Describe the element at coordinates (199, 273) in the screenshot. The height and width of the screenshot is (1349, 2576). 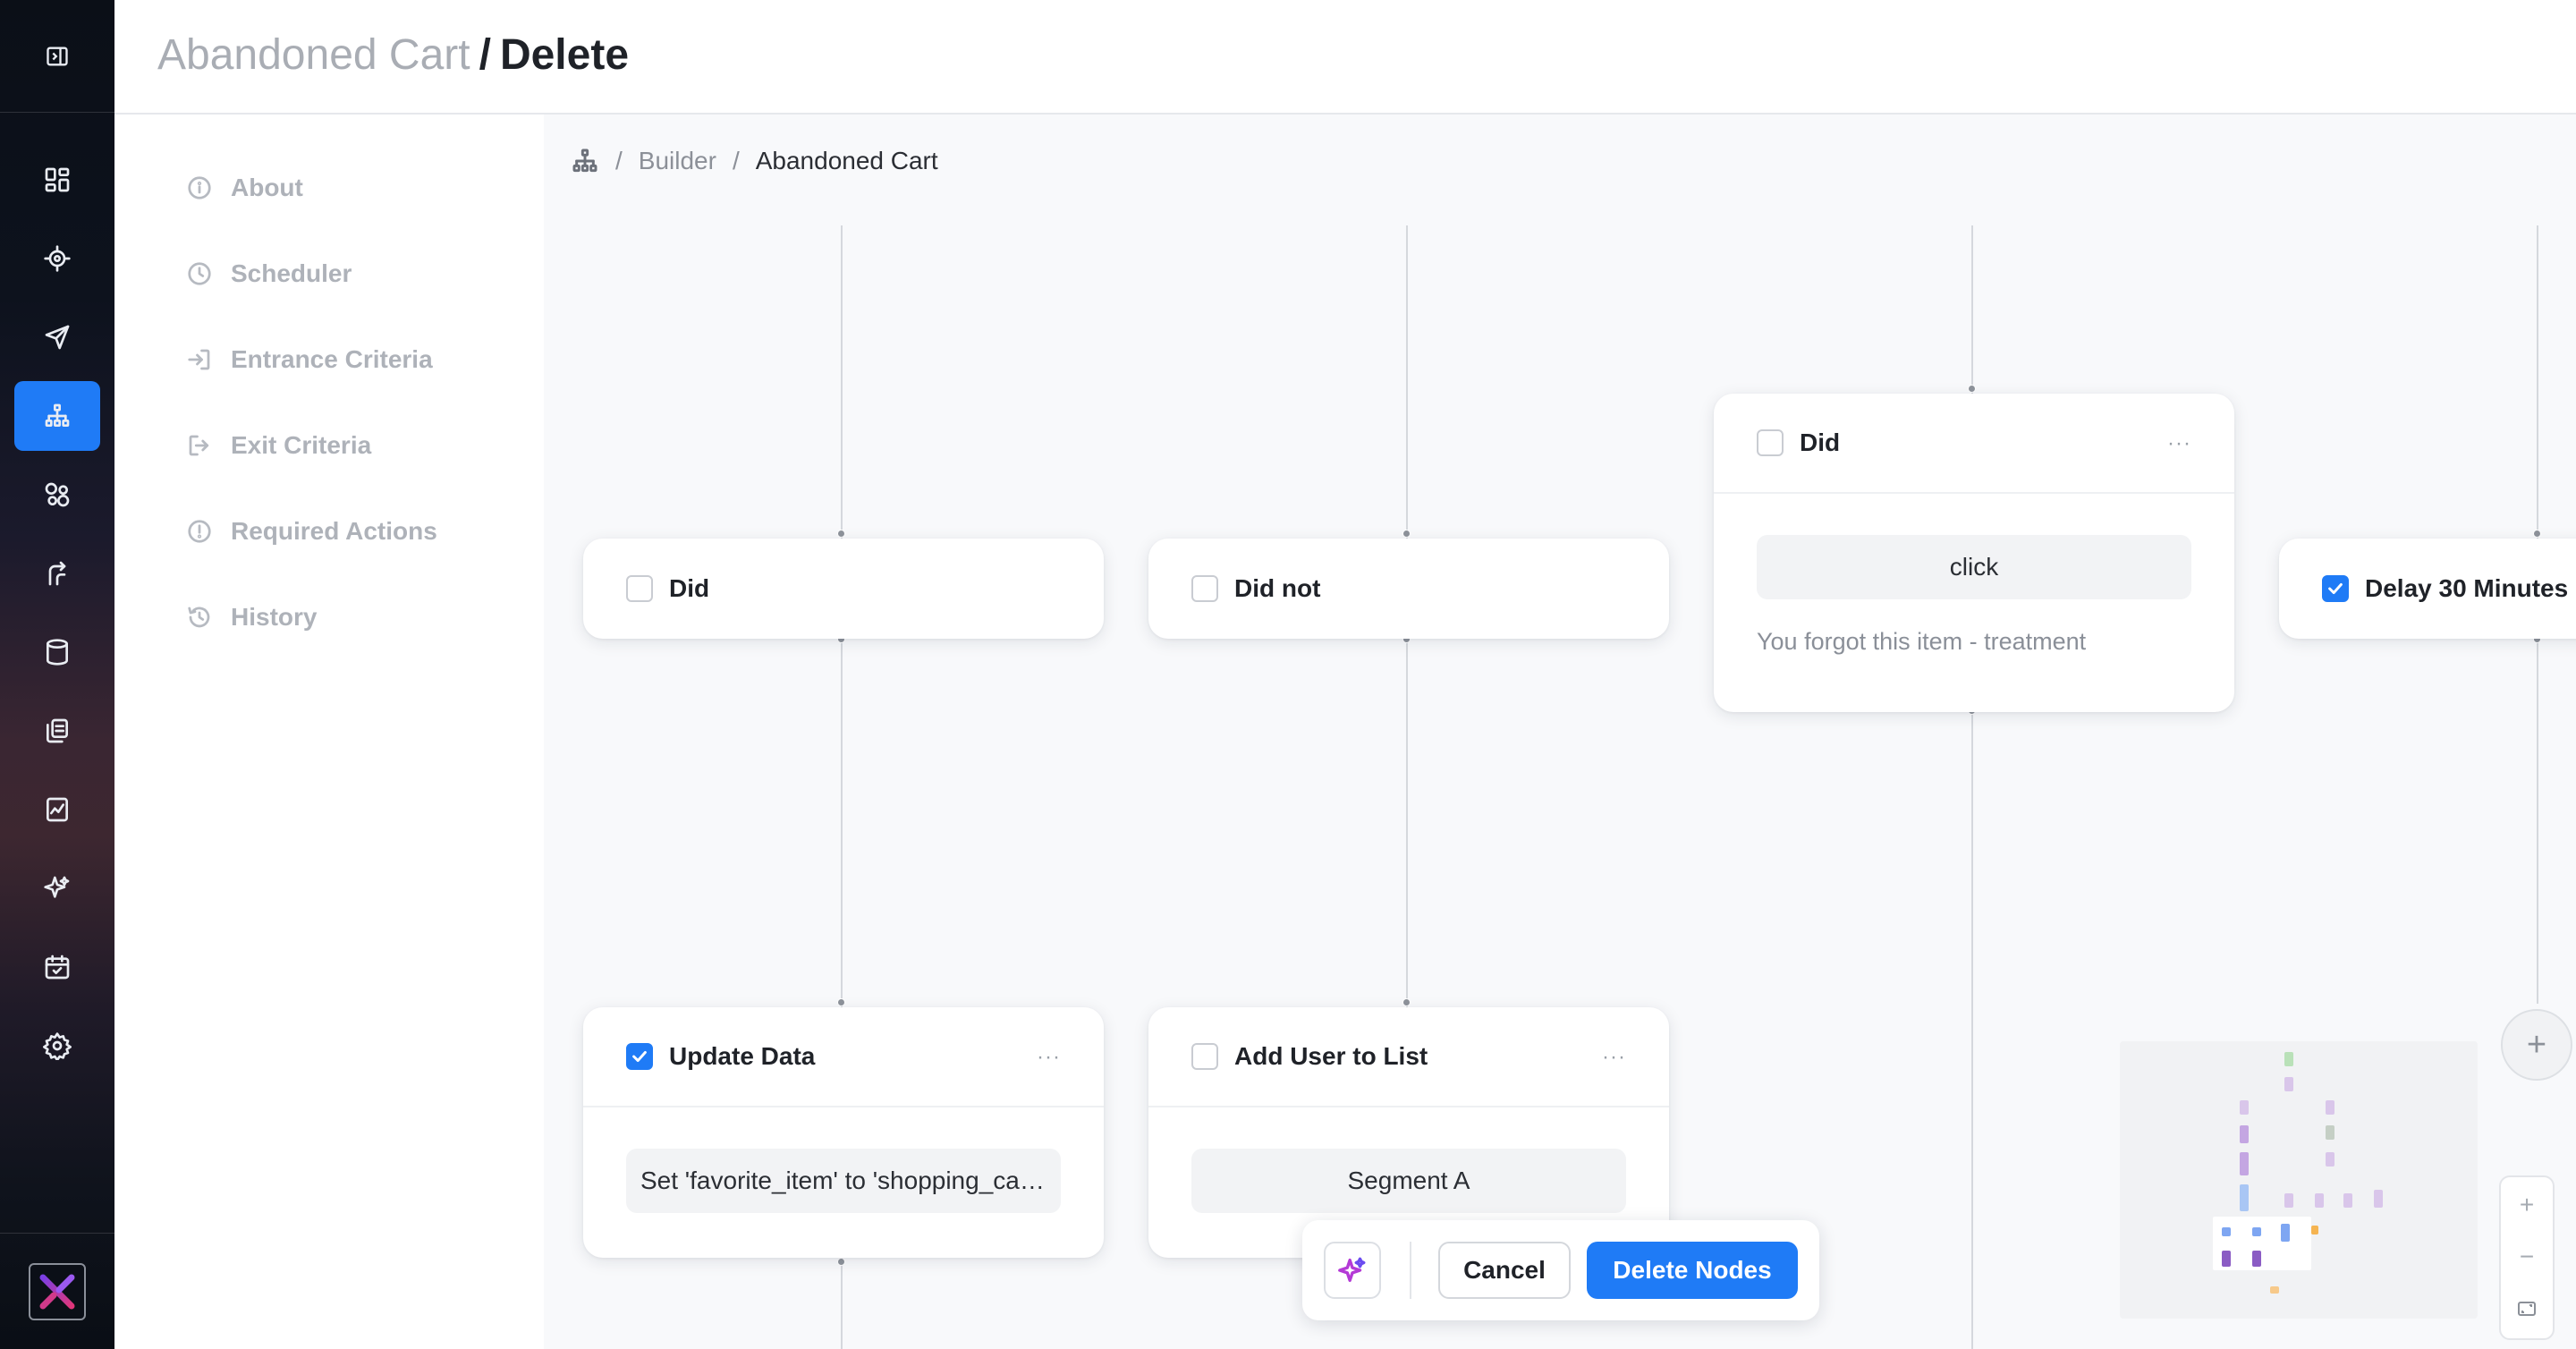
I see `clock-icon` at that location.